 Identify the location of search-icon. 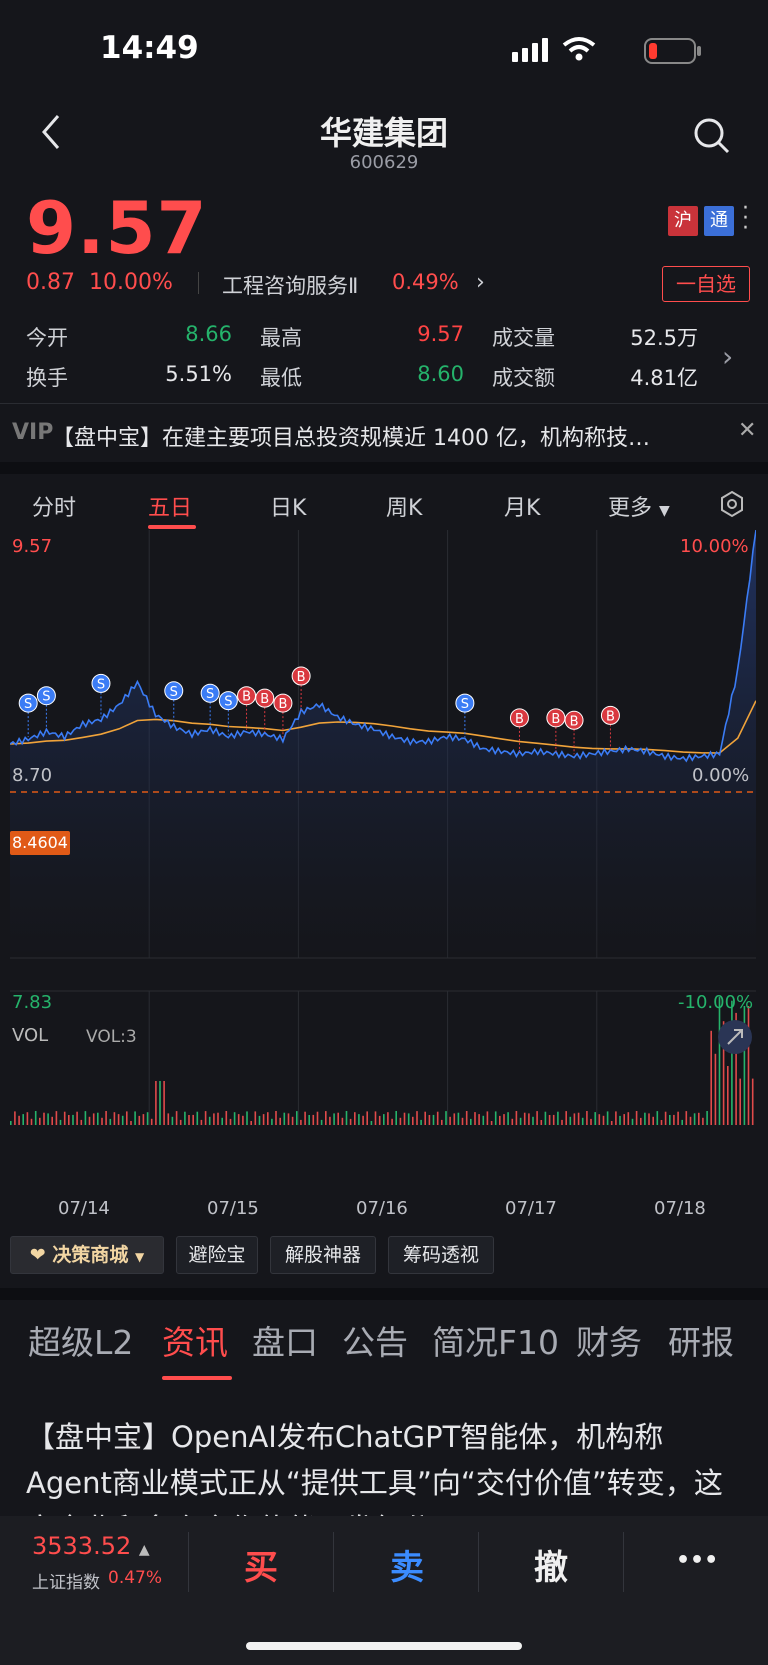
(712, 136).